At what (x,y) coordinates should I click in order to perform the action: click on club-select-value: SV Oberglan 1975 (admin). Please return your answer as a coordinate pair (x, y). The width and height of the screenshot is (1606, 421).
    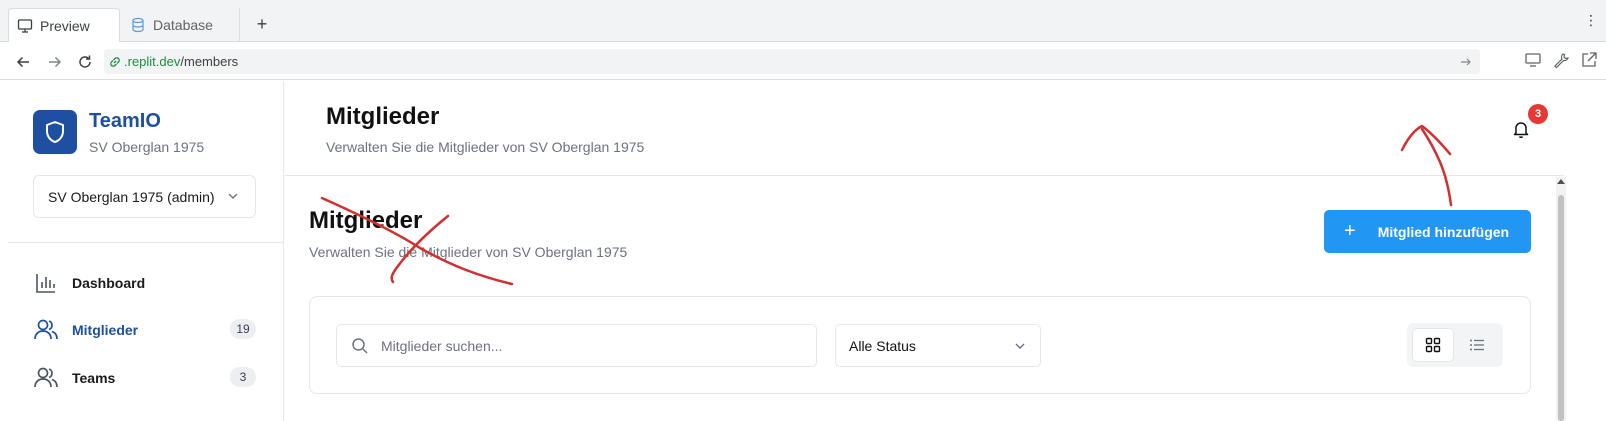
    Looking at the image, I should click on (131, 196).